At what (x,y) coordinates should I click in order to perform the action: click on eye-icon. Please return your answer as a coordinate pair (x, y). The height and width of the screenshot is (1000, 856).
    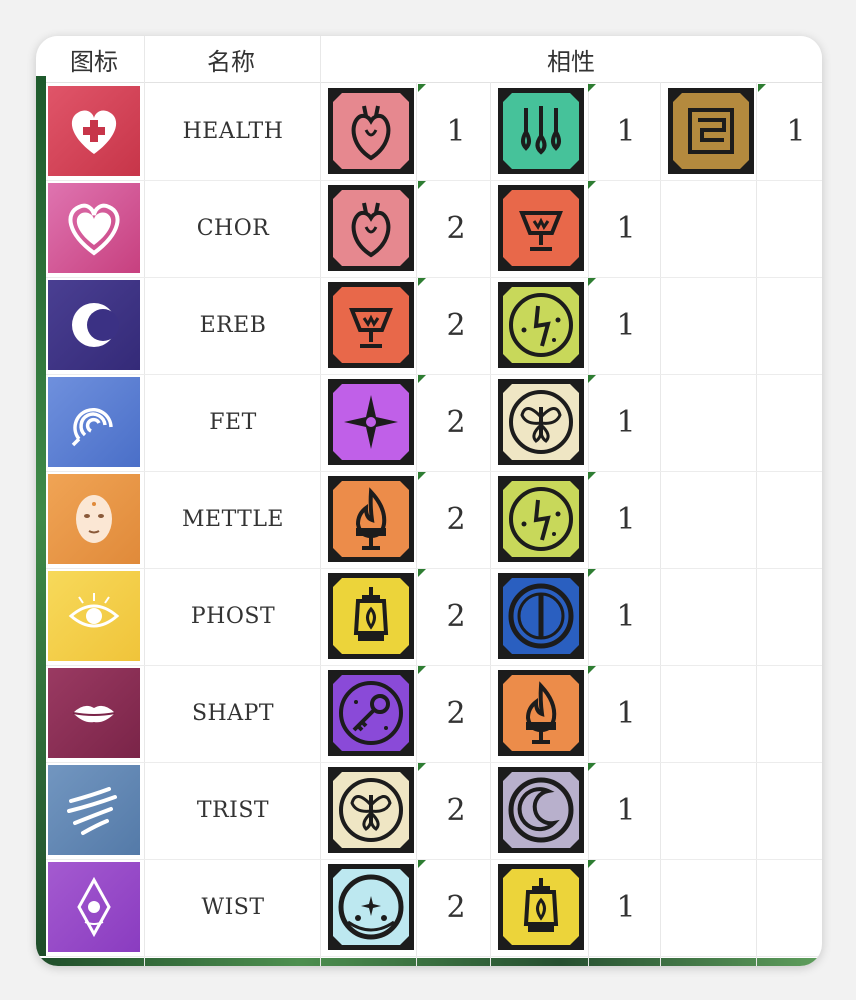
    Looking at the image, I should click on (94, 616).